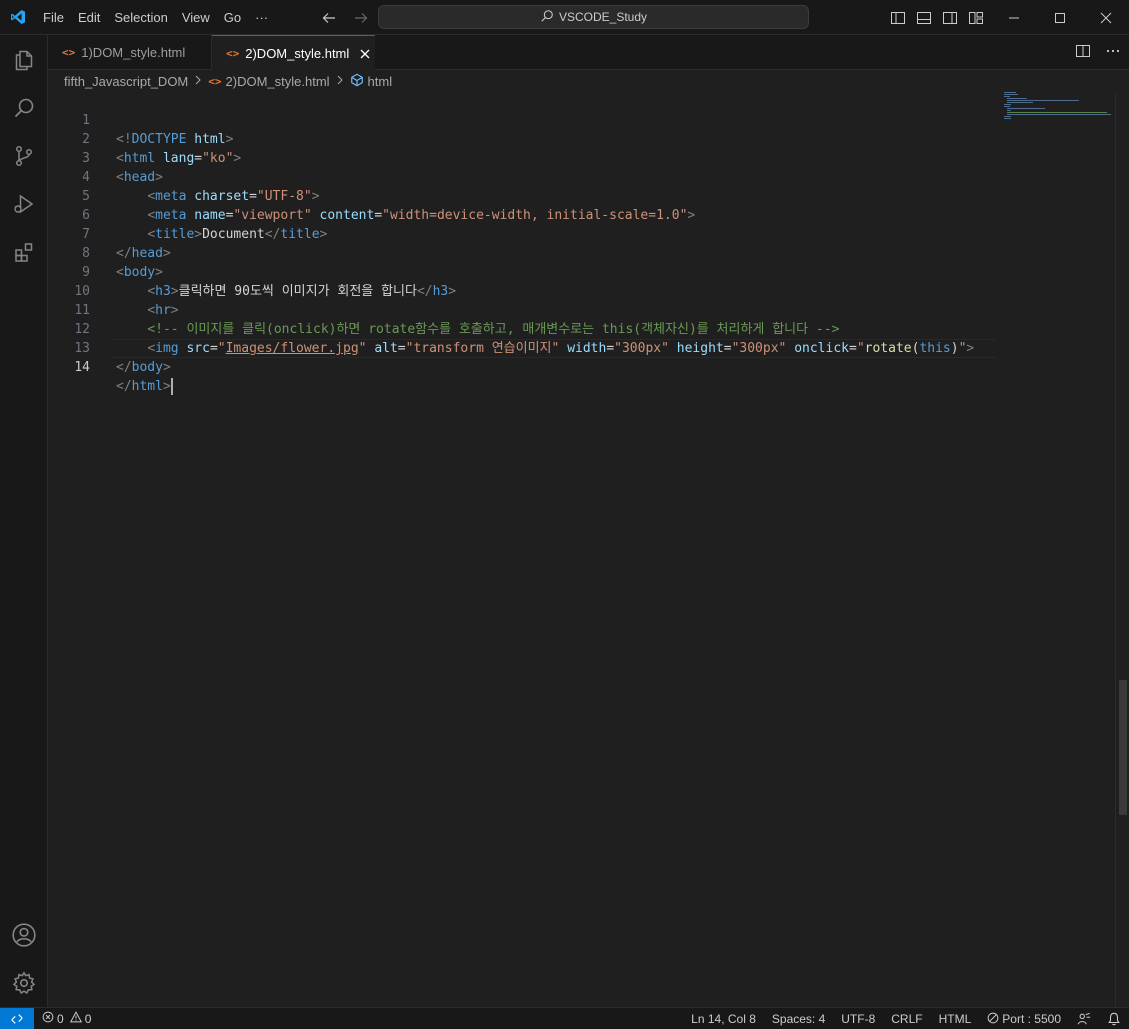 Image resolution: width=1129 pixels, height=1029 pixels. What do you see at coordinates (588, 176) in the screenshot?
I see `code-line: 4 <meta charset="UTF-8">` at bounding box center [588, 176].